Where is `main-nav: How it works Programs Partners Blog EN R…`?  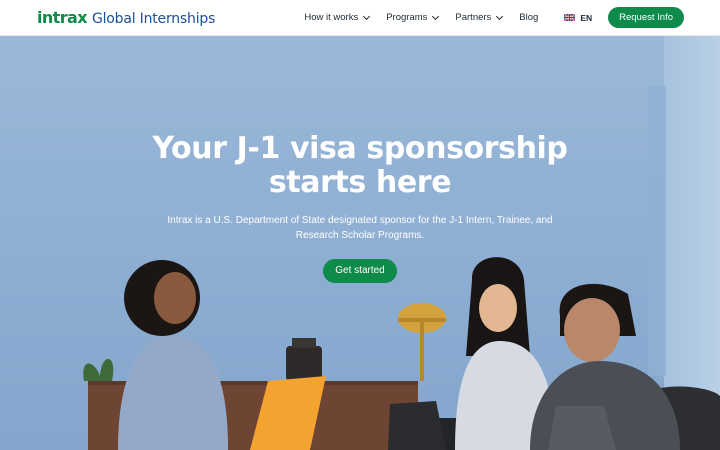 main-nav: How it works Programs Partners Blog EN R… is located at coordinates (494, 17).